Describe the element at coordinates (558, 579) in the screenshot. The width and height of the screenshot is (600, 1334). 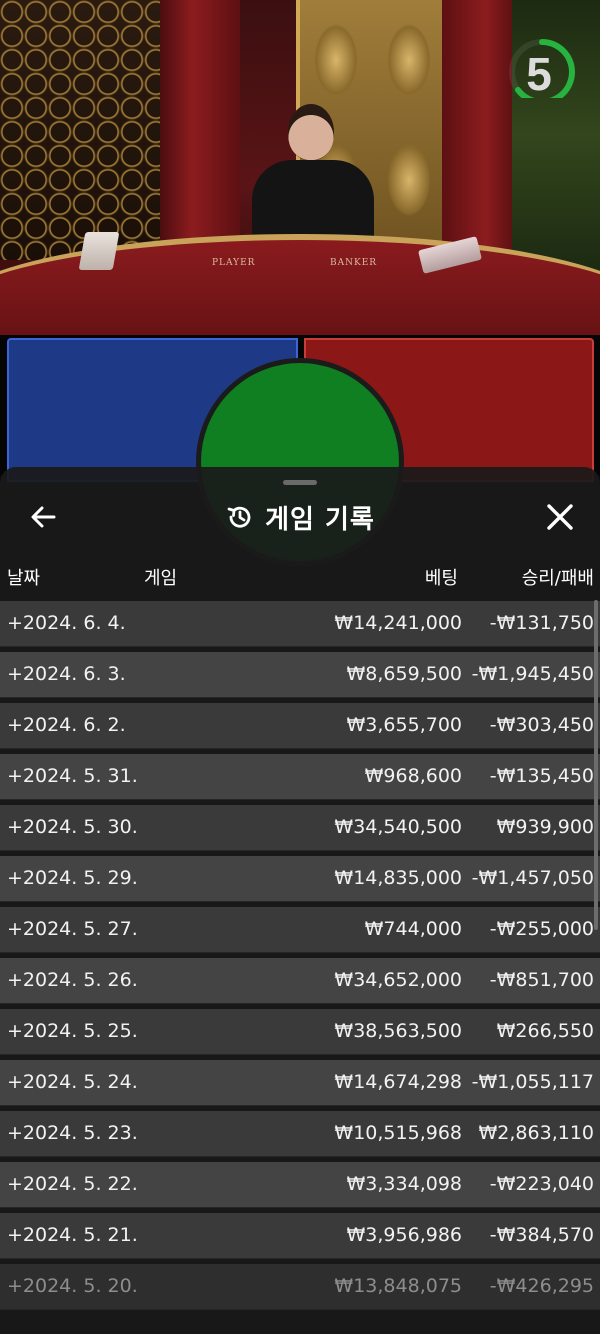
I see `column-header-result: 승리/패배` at that location.